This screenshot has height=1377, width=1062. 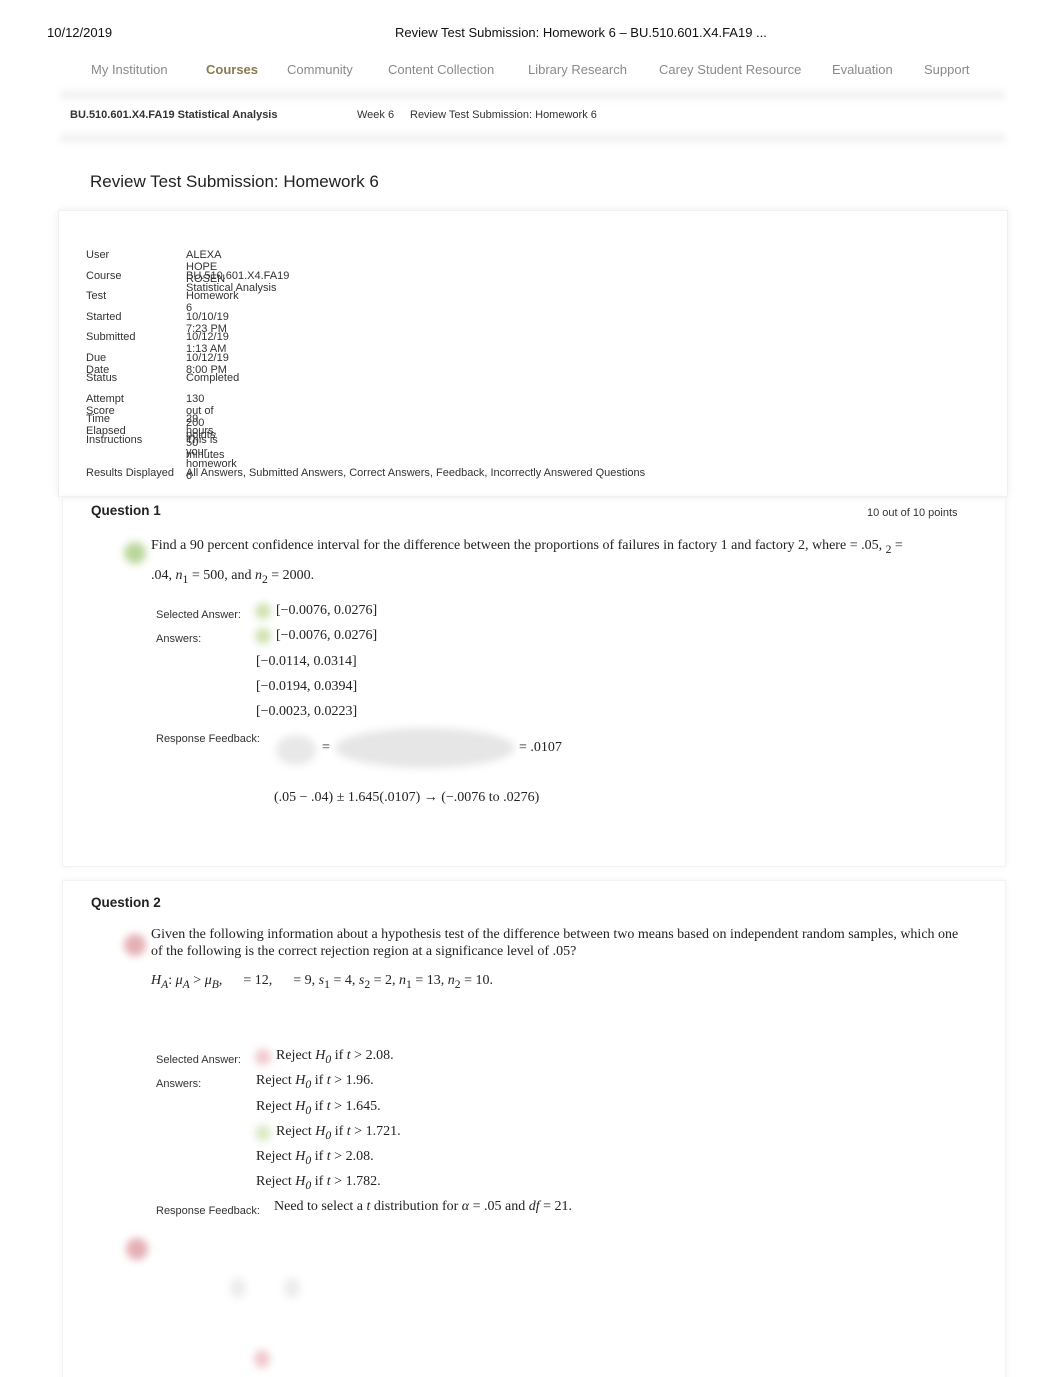 I want to click on nav-community: Community, so click(x=320, y=69).